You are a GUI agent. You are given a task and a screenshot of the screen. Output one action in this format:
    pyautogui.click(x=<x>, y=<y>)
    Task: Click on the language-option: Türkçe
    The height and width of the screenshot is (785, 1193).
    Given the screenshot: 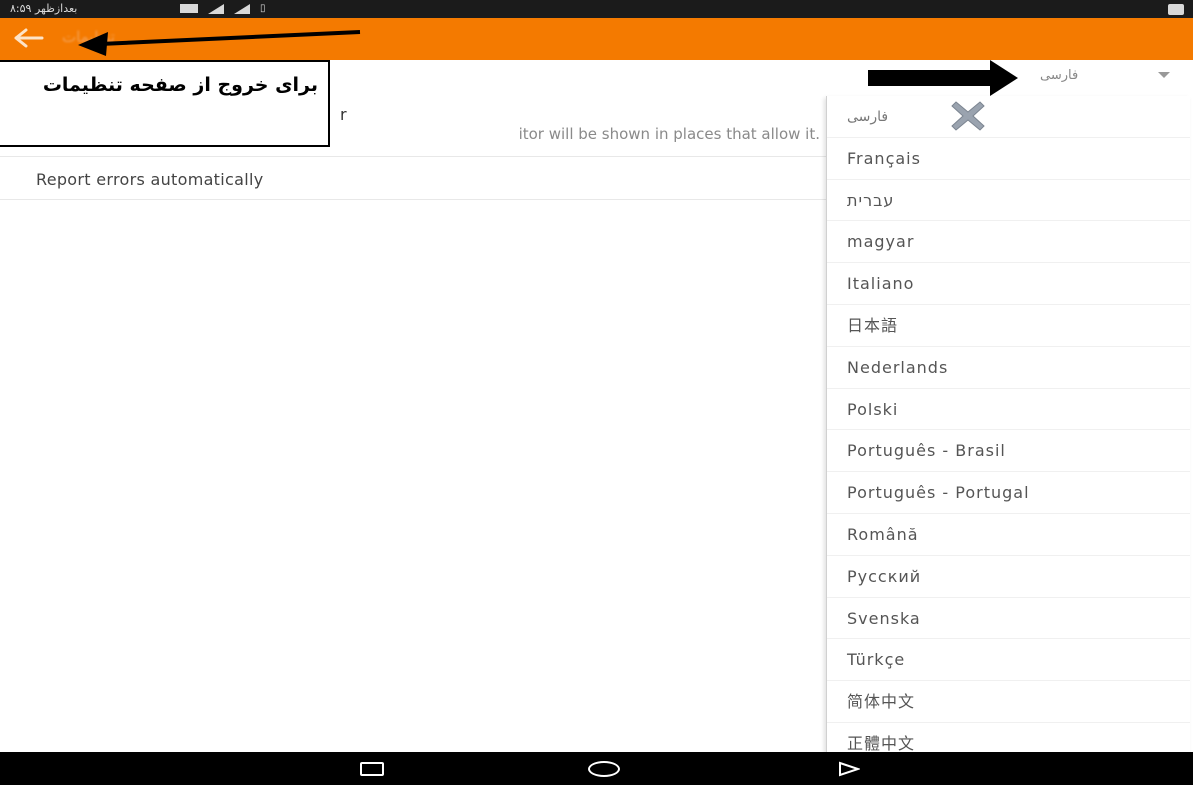 What is the action you would take?
    pyautogui.click(x=1008, y=660)
    